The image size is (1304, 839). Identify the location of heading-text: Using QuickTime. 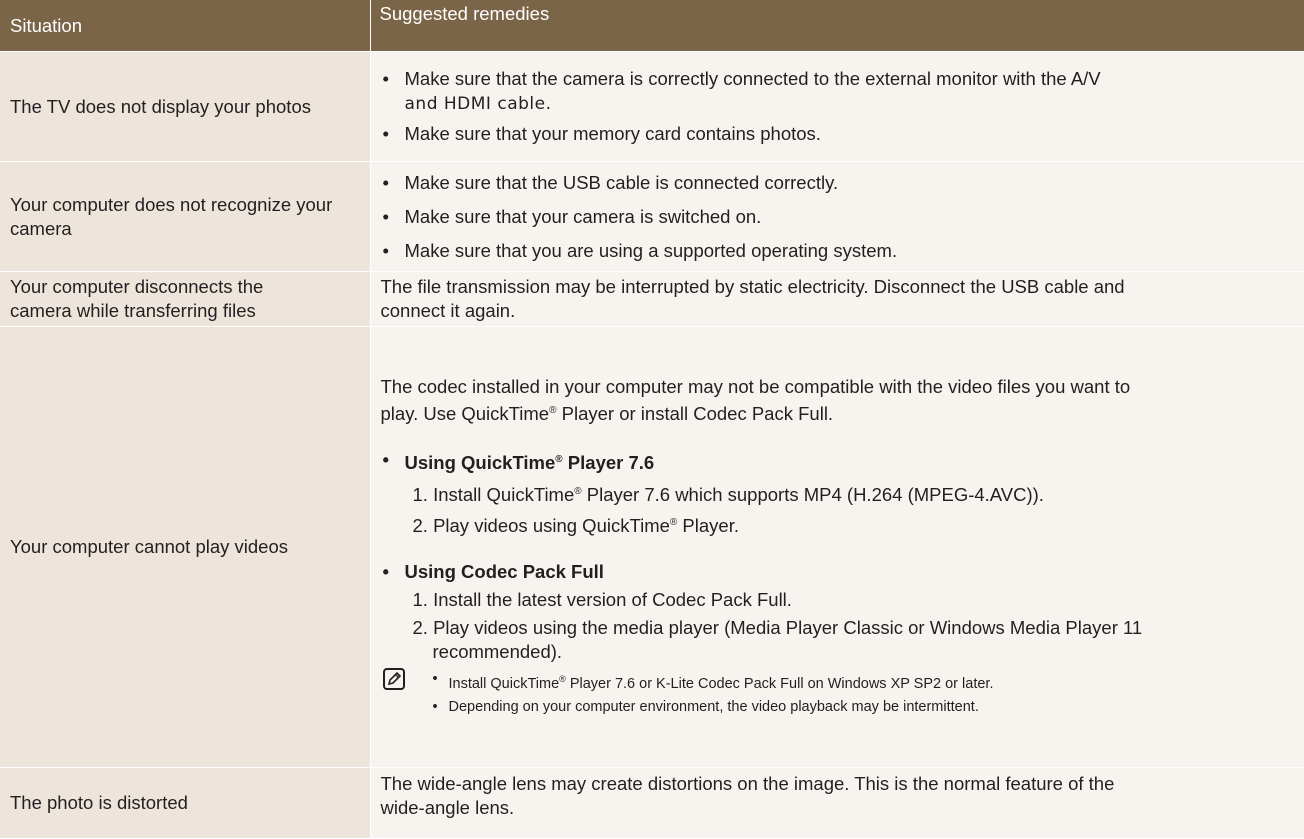
(480, 463).